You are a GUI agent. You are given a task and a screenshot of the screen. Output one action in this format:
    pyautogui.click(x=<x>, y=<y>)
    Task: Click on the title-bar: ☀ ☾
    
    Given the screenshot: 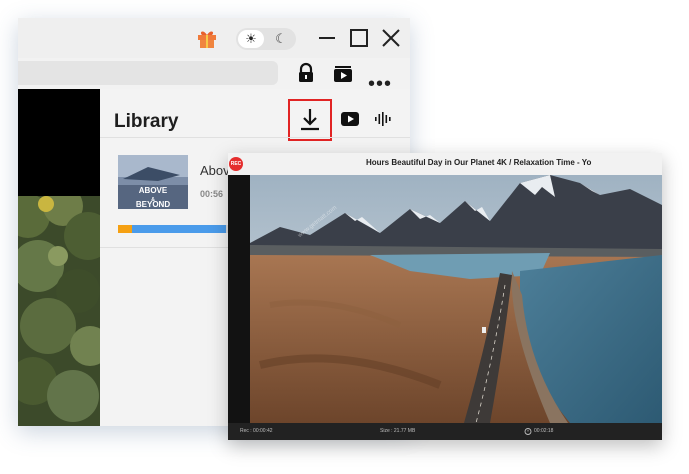 What is the action you would take?
    pyautogui.click(x=214, y=38)
    